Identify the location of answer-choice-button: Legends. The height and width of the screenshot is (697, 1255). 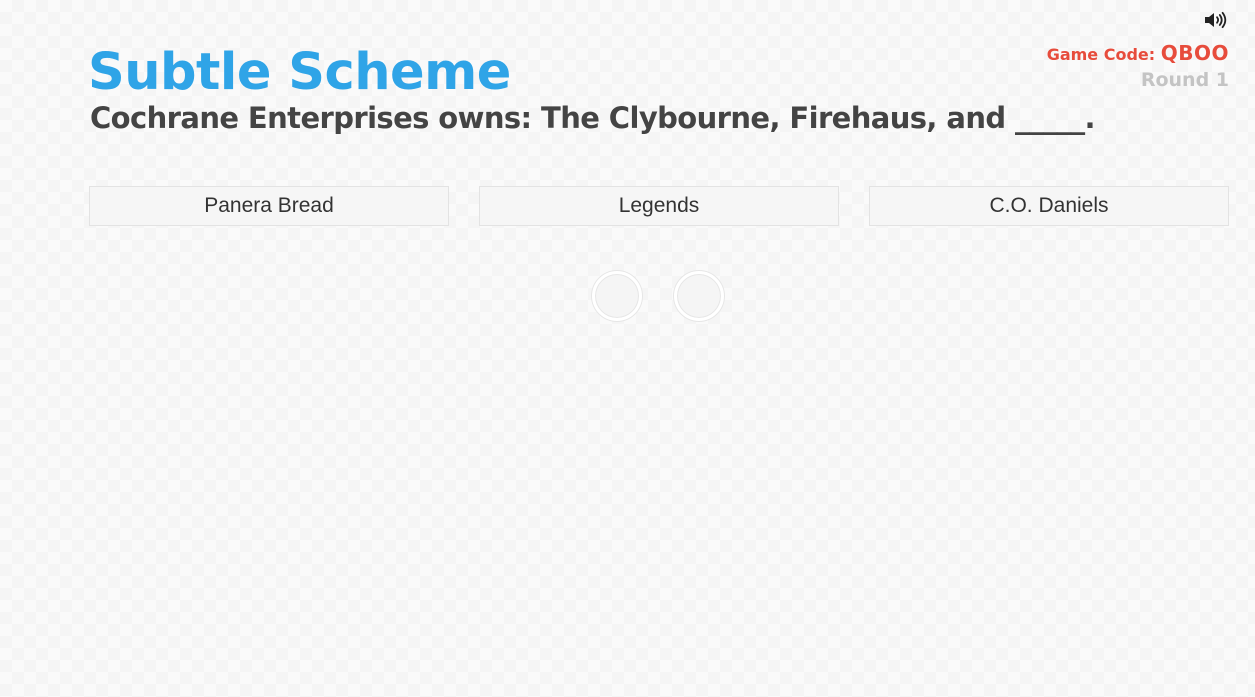
(659, 206).